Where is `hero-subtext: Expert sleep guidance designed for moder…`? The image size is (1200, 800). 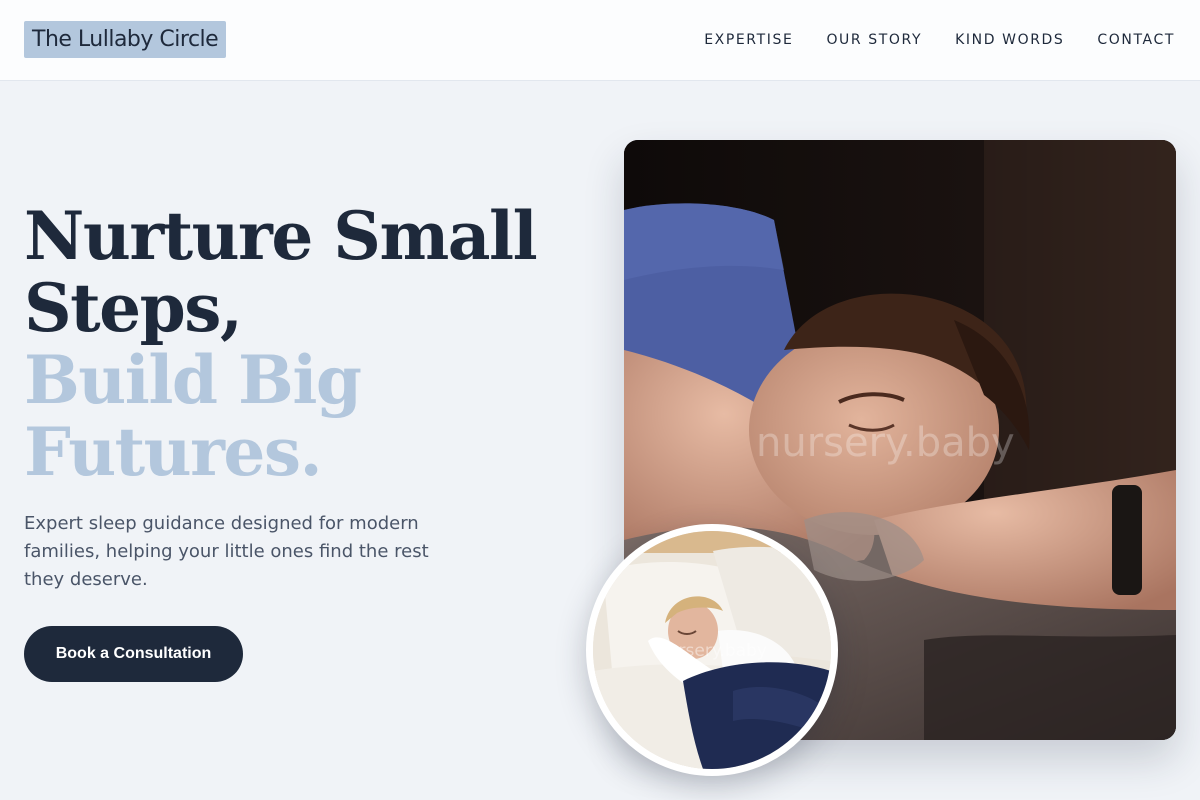
hero-subtext: Expert sleep guidance designed for moder… is located at coordinates (226, 551).